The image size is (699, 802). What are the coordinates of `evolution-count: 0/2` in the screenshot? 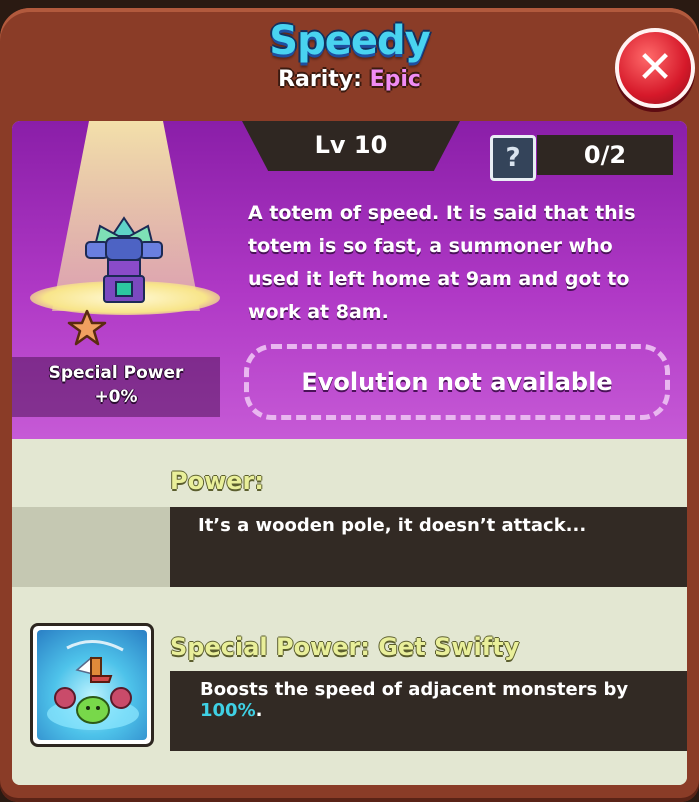 It's located at (605, 155).